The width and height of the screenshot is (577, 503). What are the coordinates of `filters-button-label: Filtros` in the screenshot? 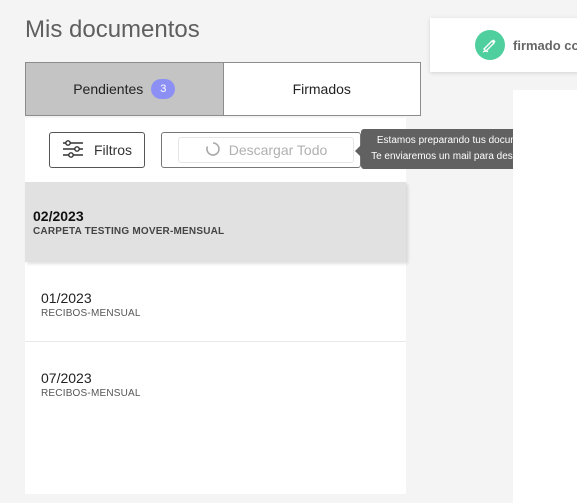 It's located at (113, 150).